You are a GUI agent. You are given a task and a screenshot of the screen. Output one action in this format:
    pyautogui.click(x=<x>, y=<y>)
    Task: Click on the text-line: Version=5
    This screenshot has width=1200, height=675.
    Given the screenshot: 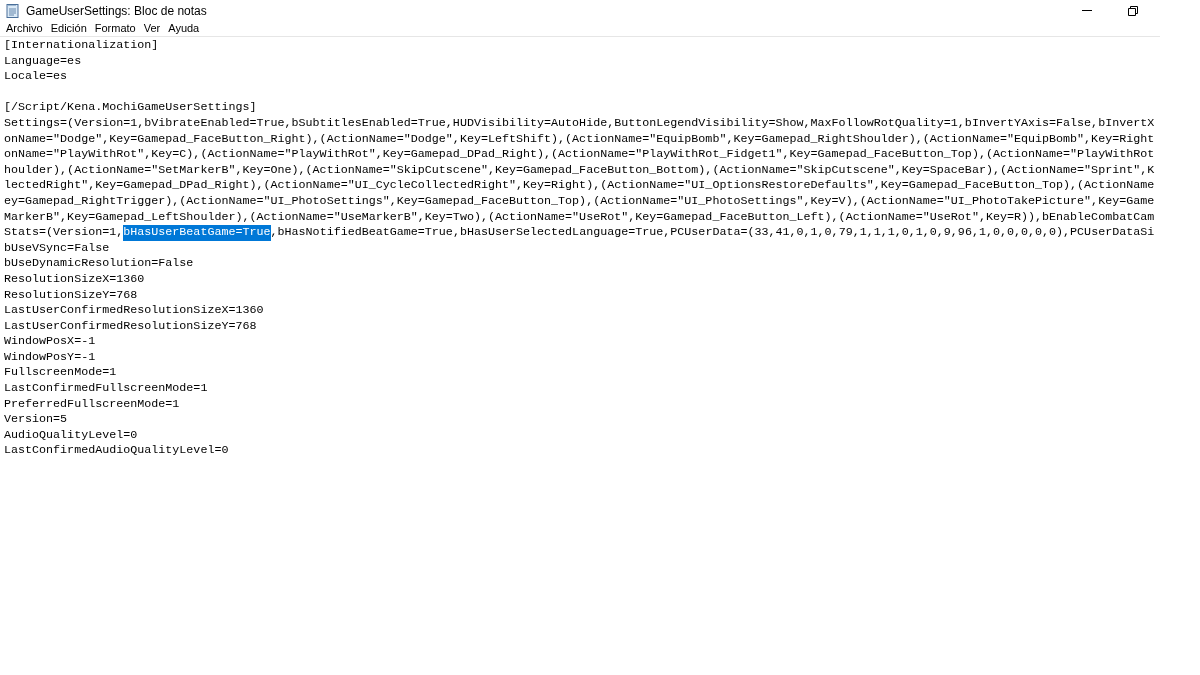 What is the action you would take?
    pyautogui.click(x=36, y=420)
    